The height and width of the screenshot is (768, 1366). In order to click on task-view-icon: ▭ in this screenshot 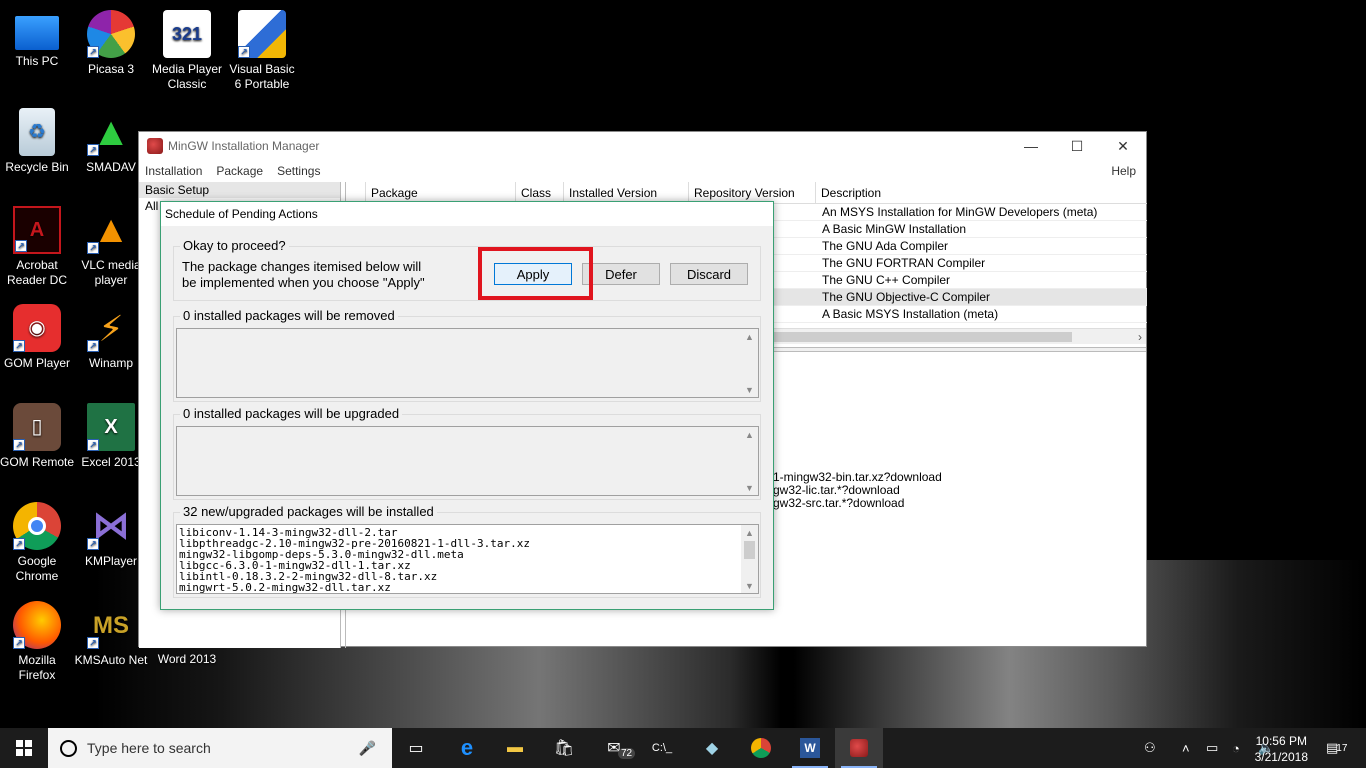, I will do `click(416, 748)`.